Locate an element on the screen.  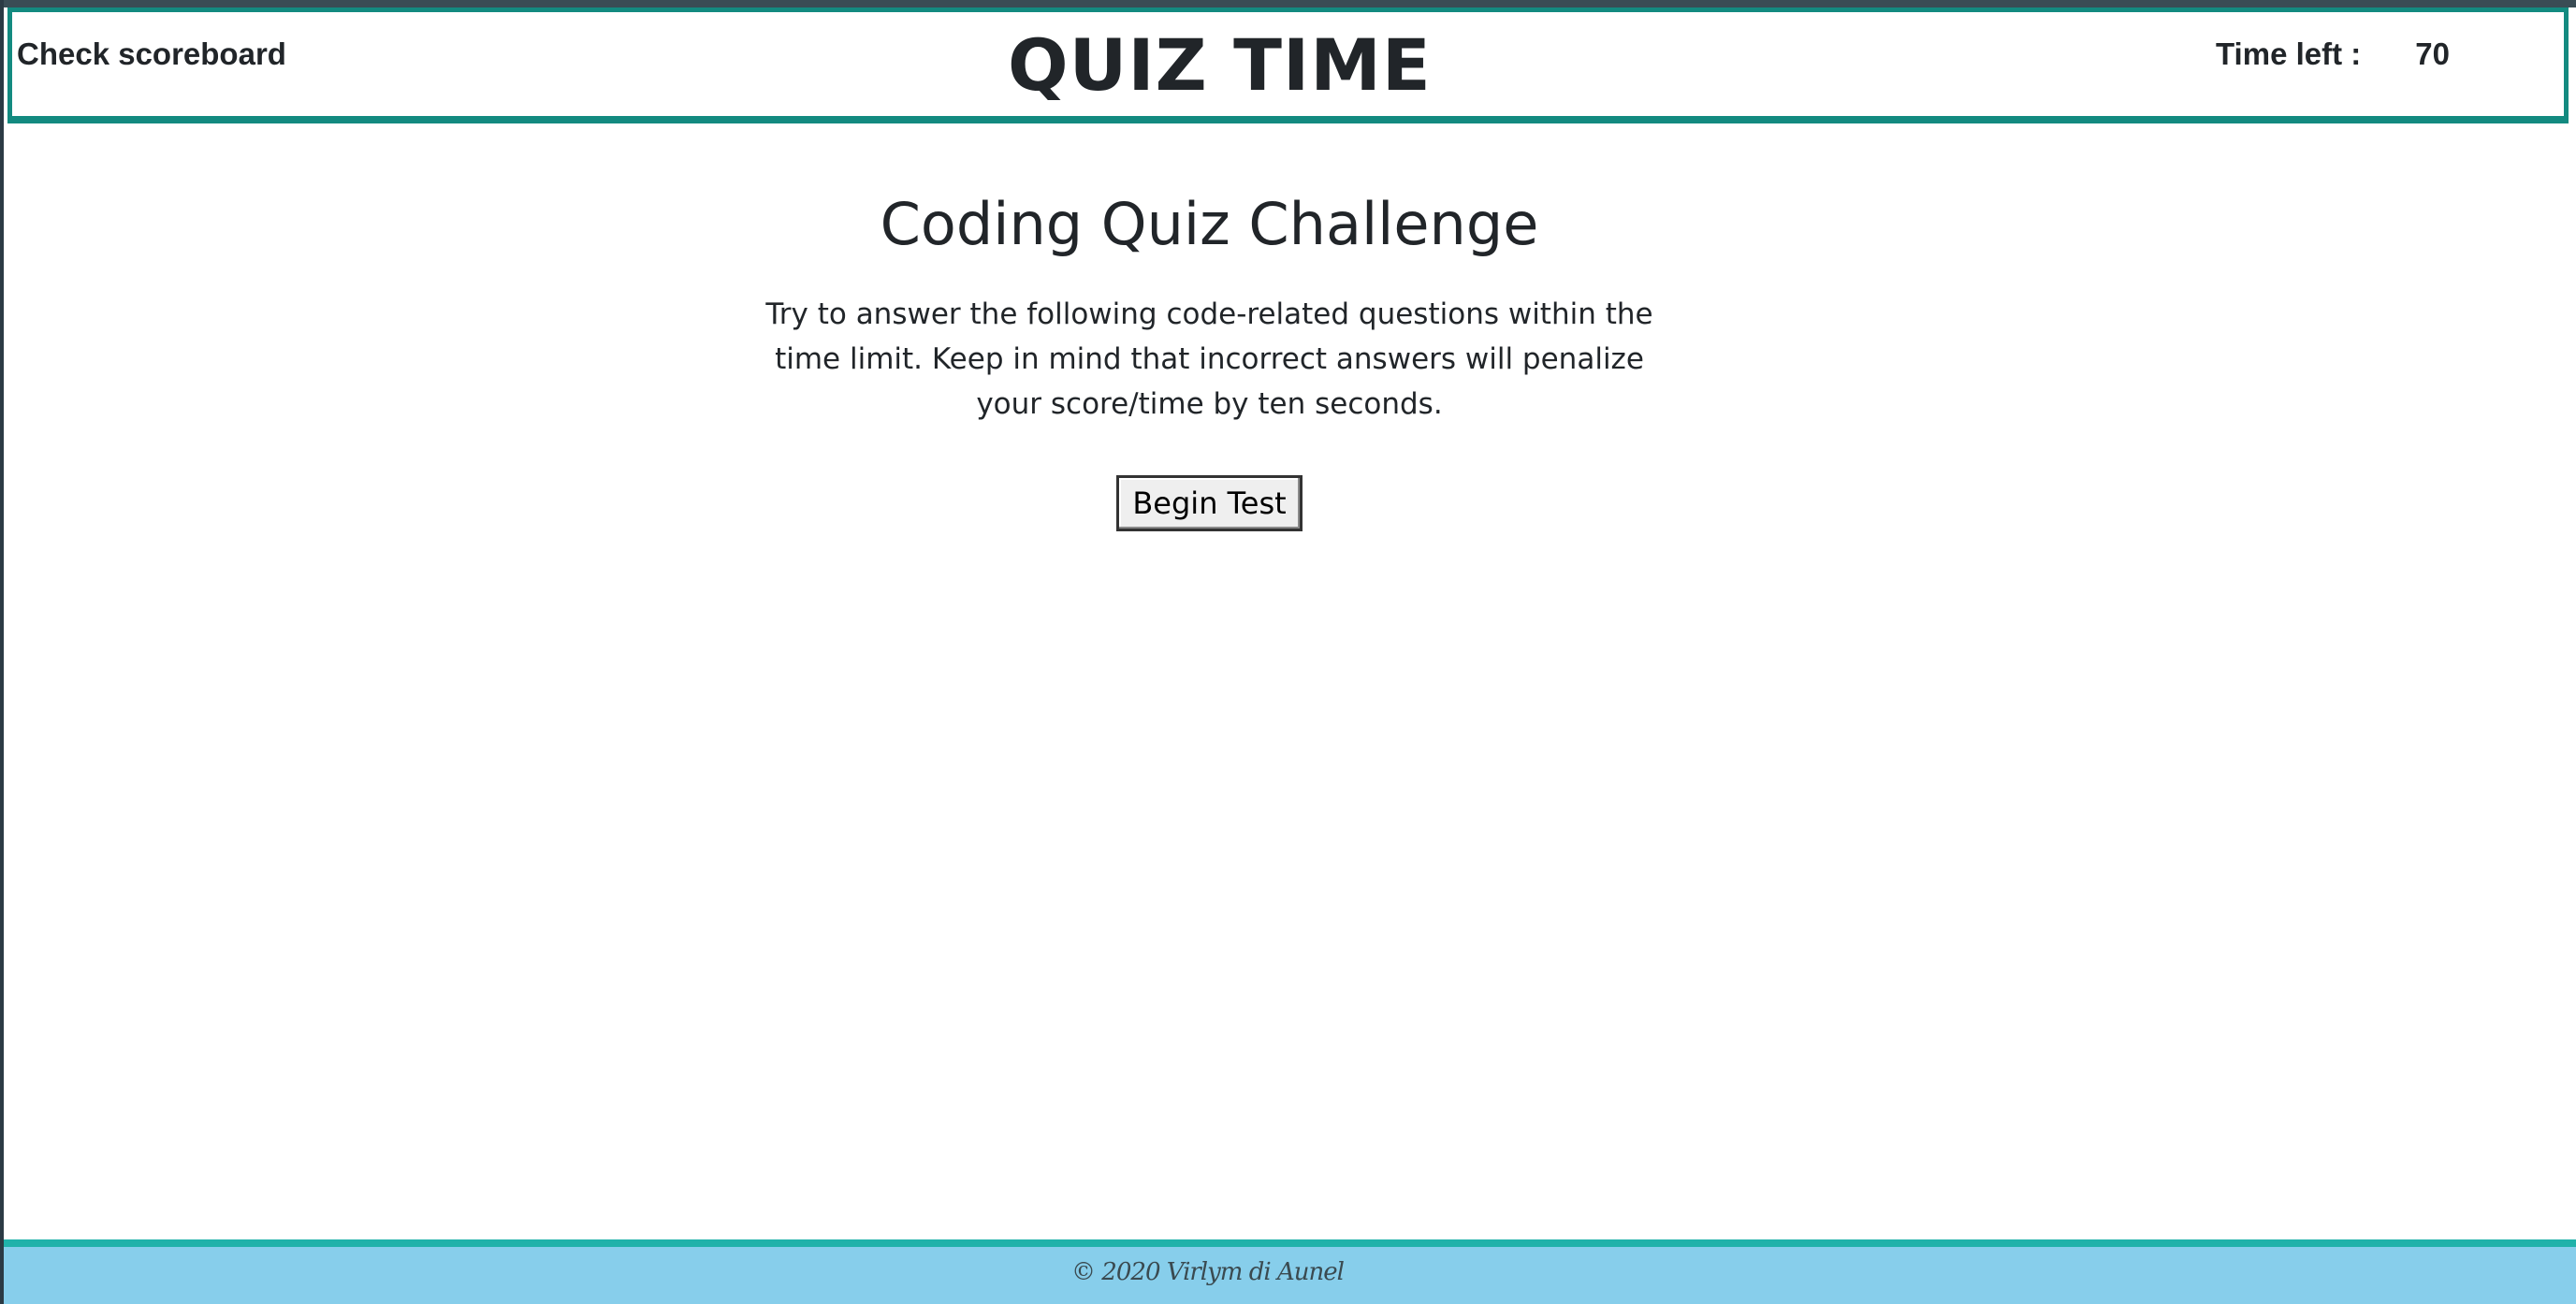
window-top-frame is located at coordinates (1288, 3).